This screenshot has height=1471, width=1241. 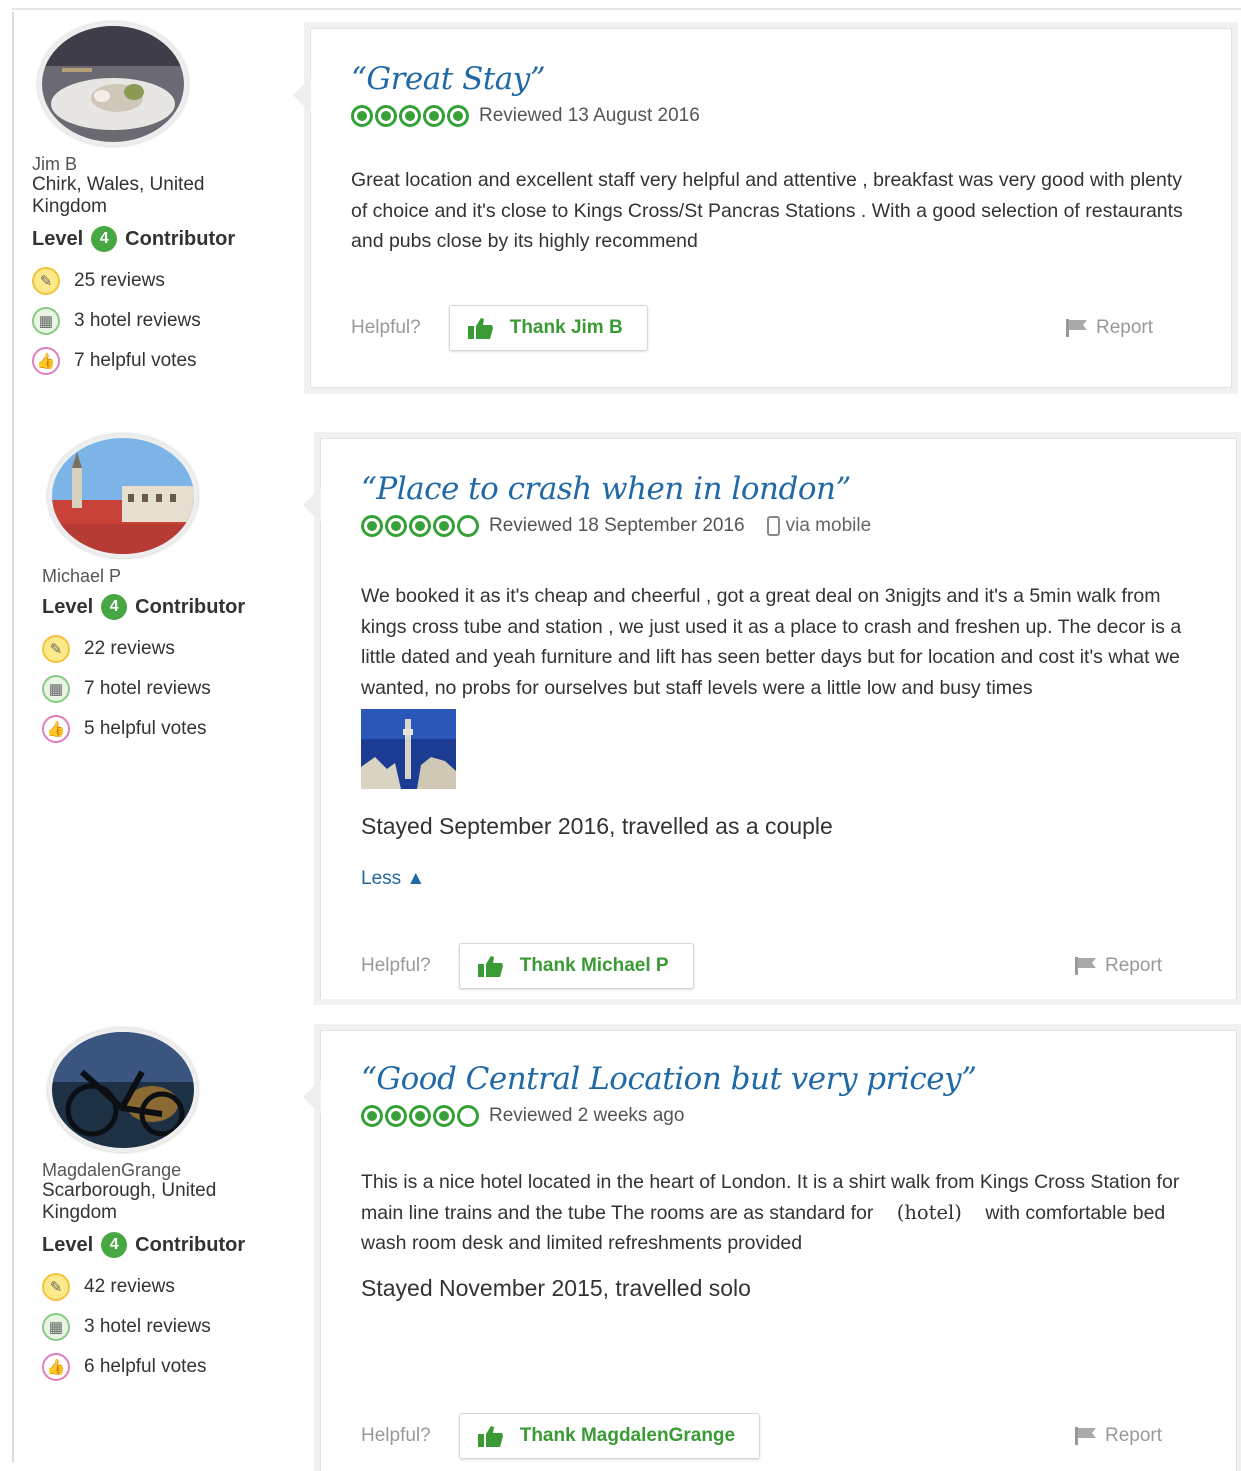 What do you see at coordinates (172, 649) in the screenshot?
I see `review-count: ✎ 22 reviews` at bounding box center [172, 649].